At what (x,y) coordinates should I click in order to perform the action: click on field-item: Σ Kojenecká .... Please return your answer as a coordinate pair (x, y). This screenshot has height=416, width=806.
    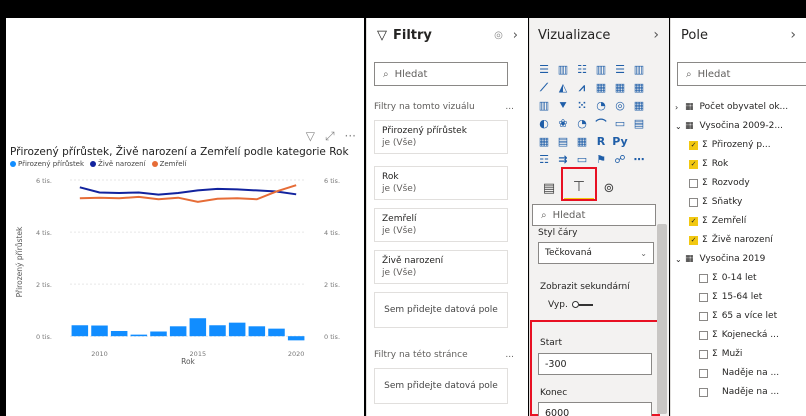
    Looking at the image, I should click on (725, 335).